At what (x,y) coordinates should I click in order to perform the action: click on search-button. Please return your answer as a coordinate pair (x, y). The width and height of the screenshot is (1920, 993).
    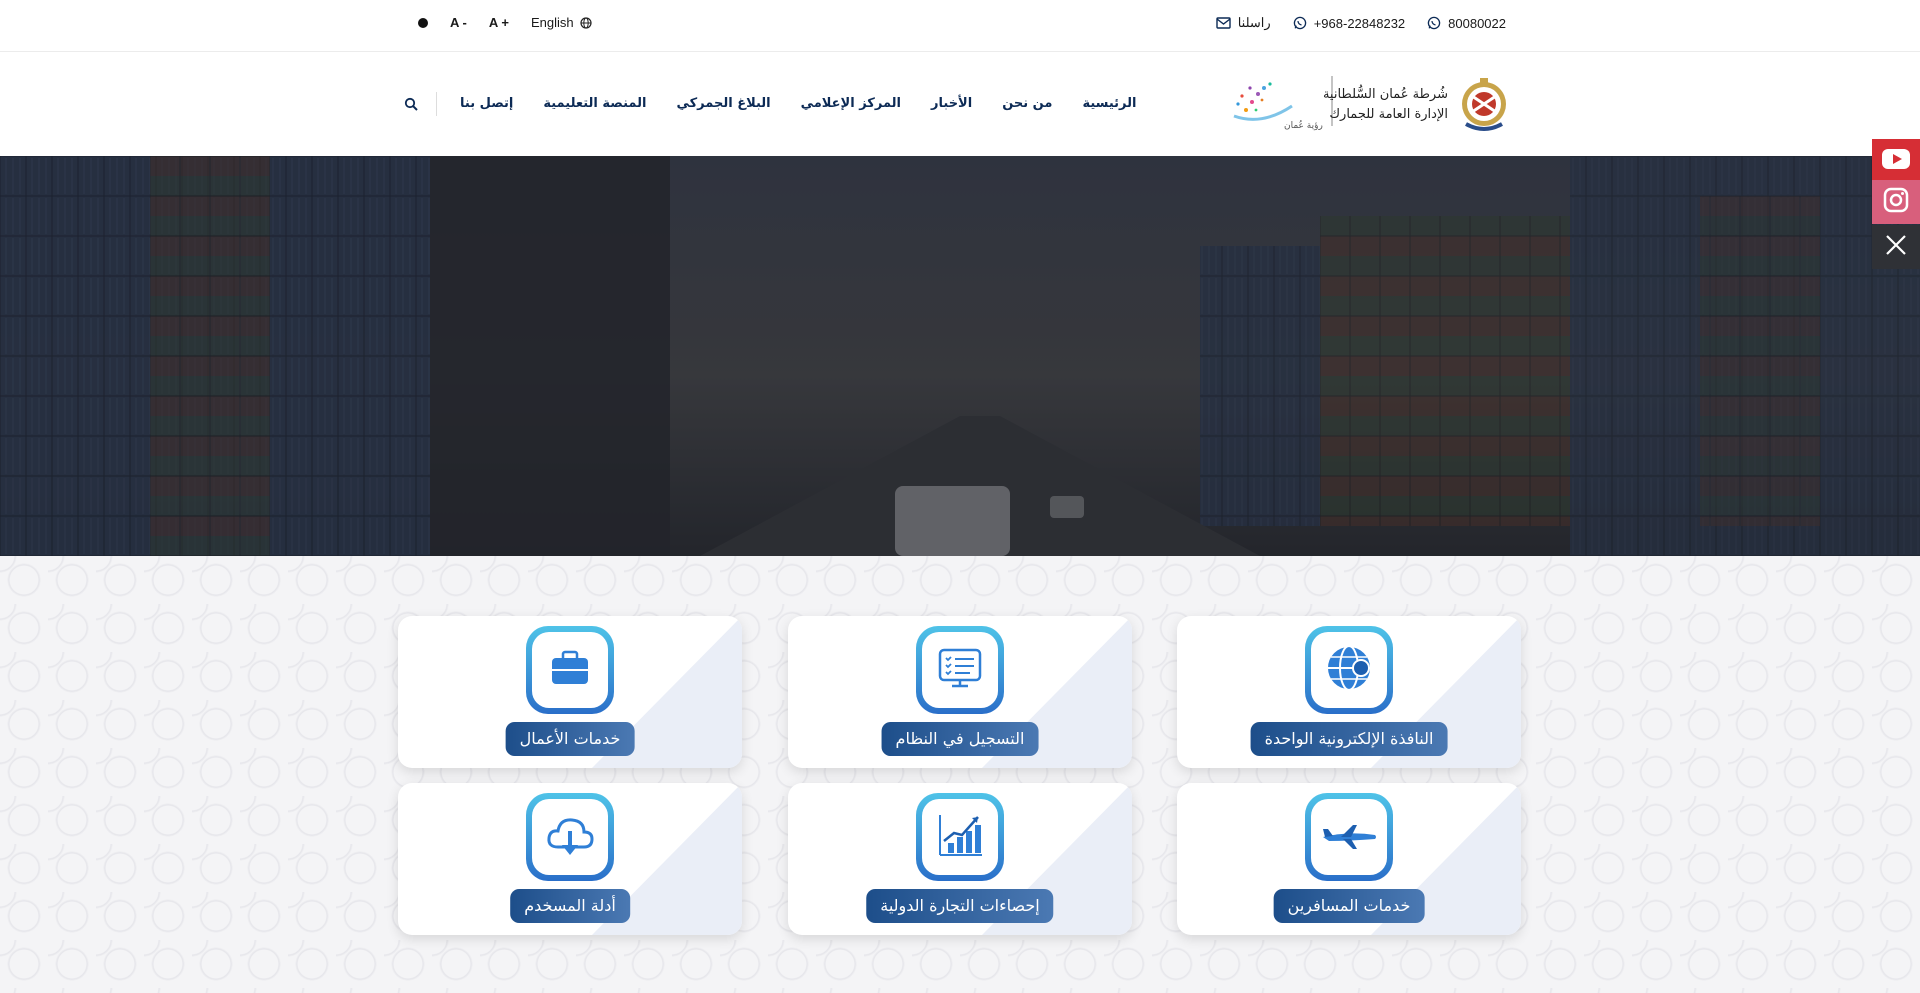
    Looking at the image, I should click on (411, 105).